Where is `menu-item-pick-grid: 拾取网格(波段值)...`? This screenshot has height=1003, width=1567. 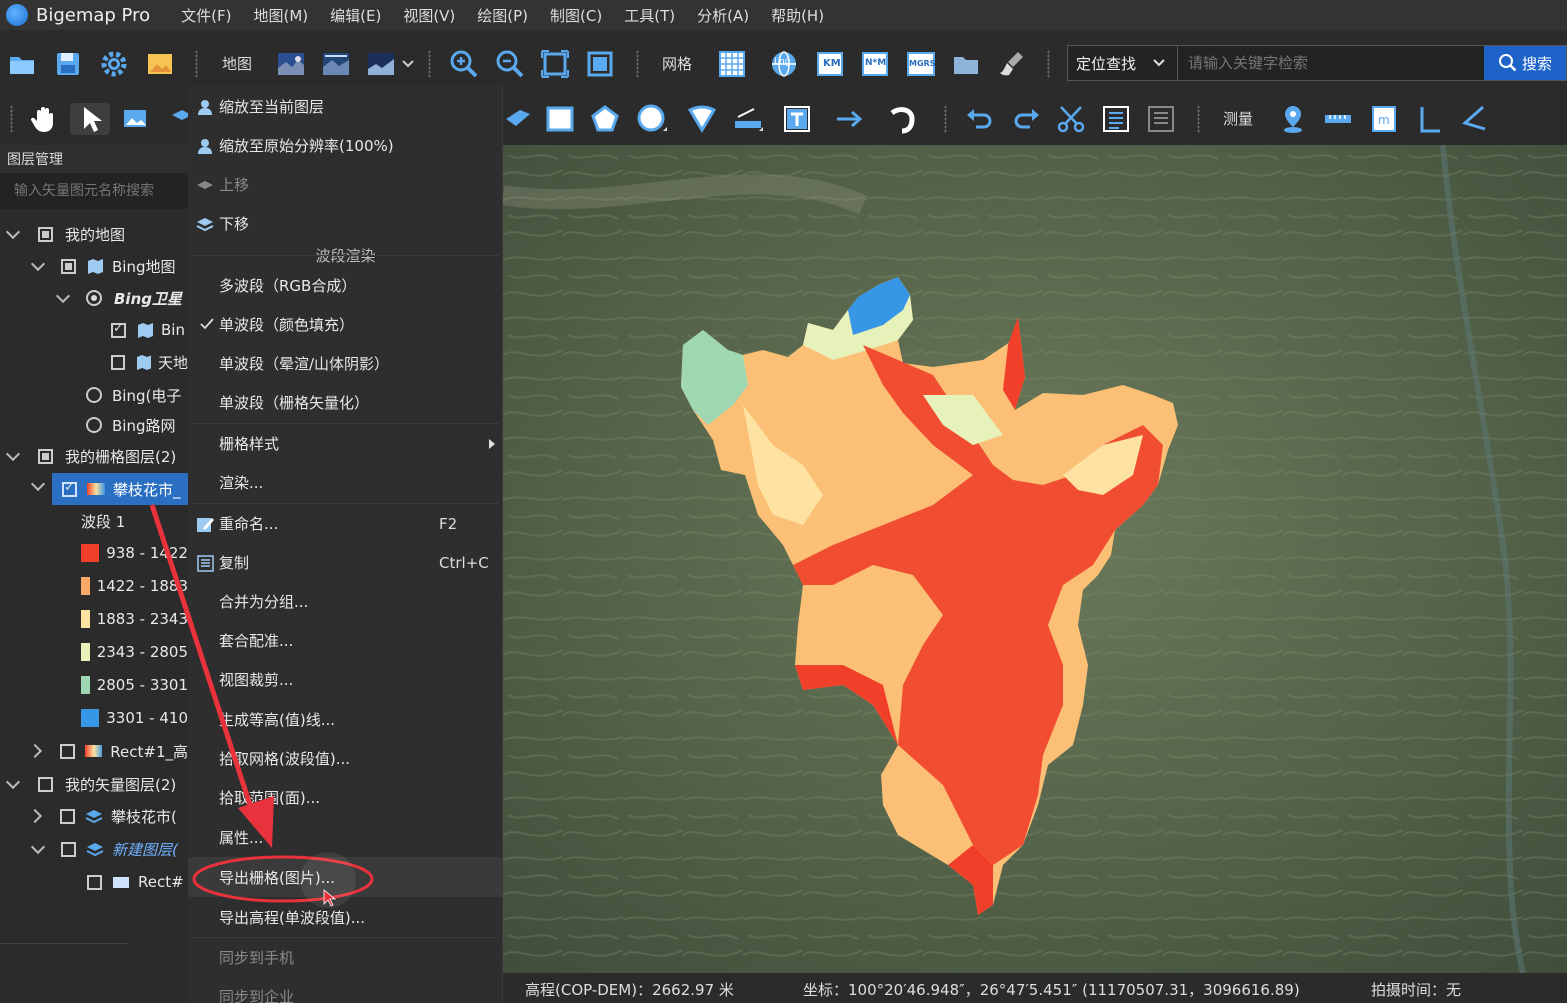 menu-item-pick-grid: 拾取网格(波段值)... is located at coordinates (345, 758).